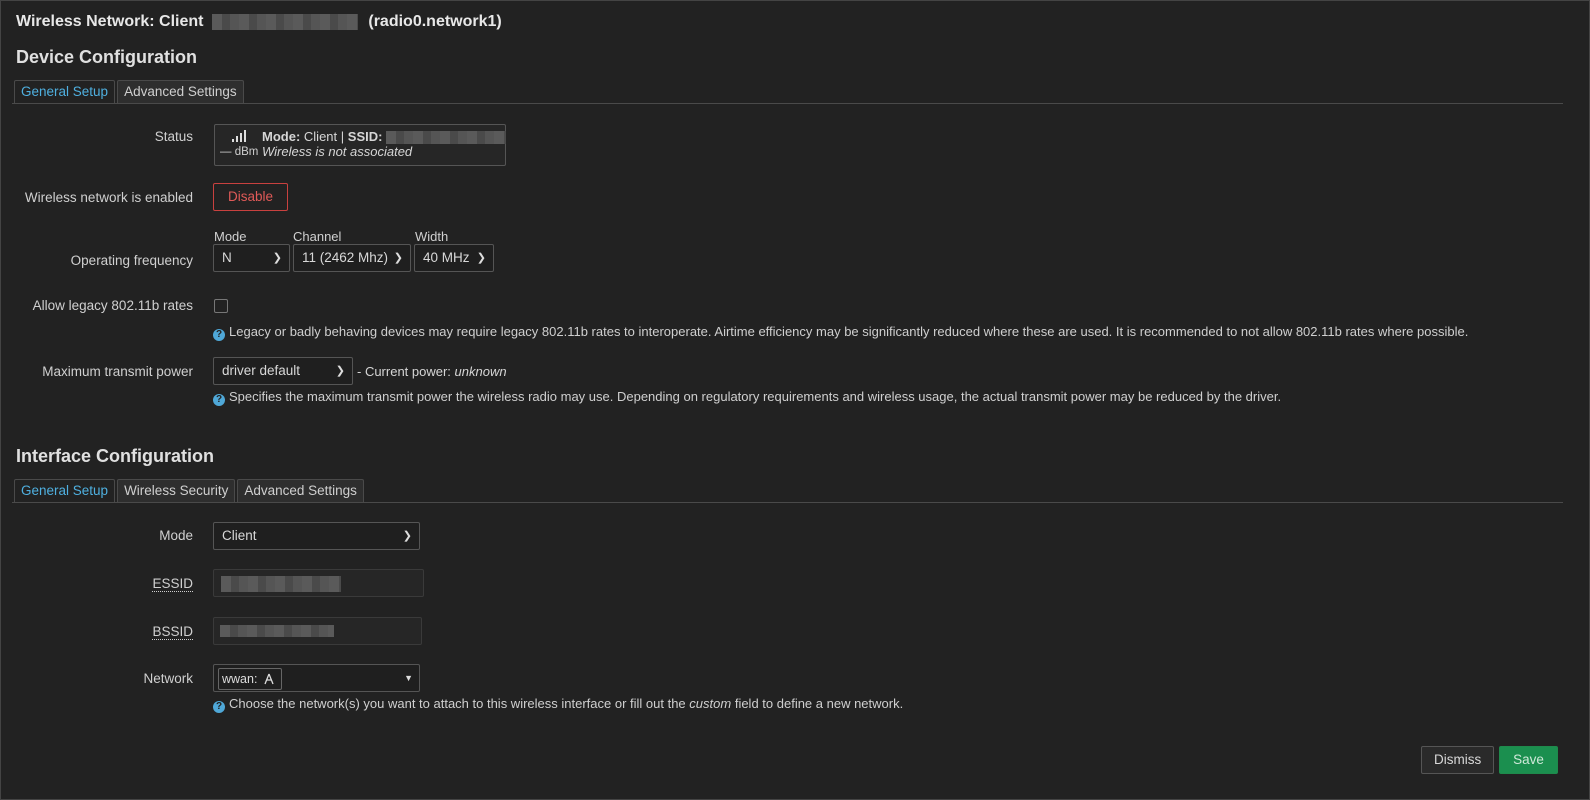  I want to click on operating-frequency-label: Operating frequency, so click(131, 260).